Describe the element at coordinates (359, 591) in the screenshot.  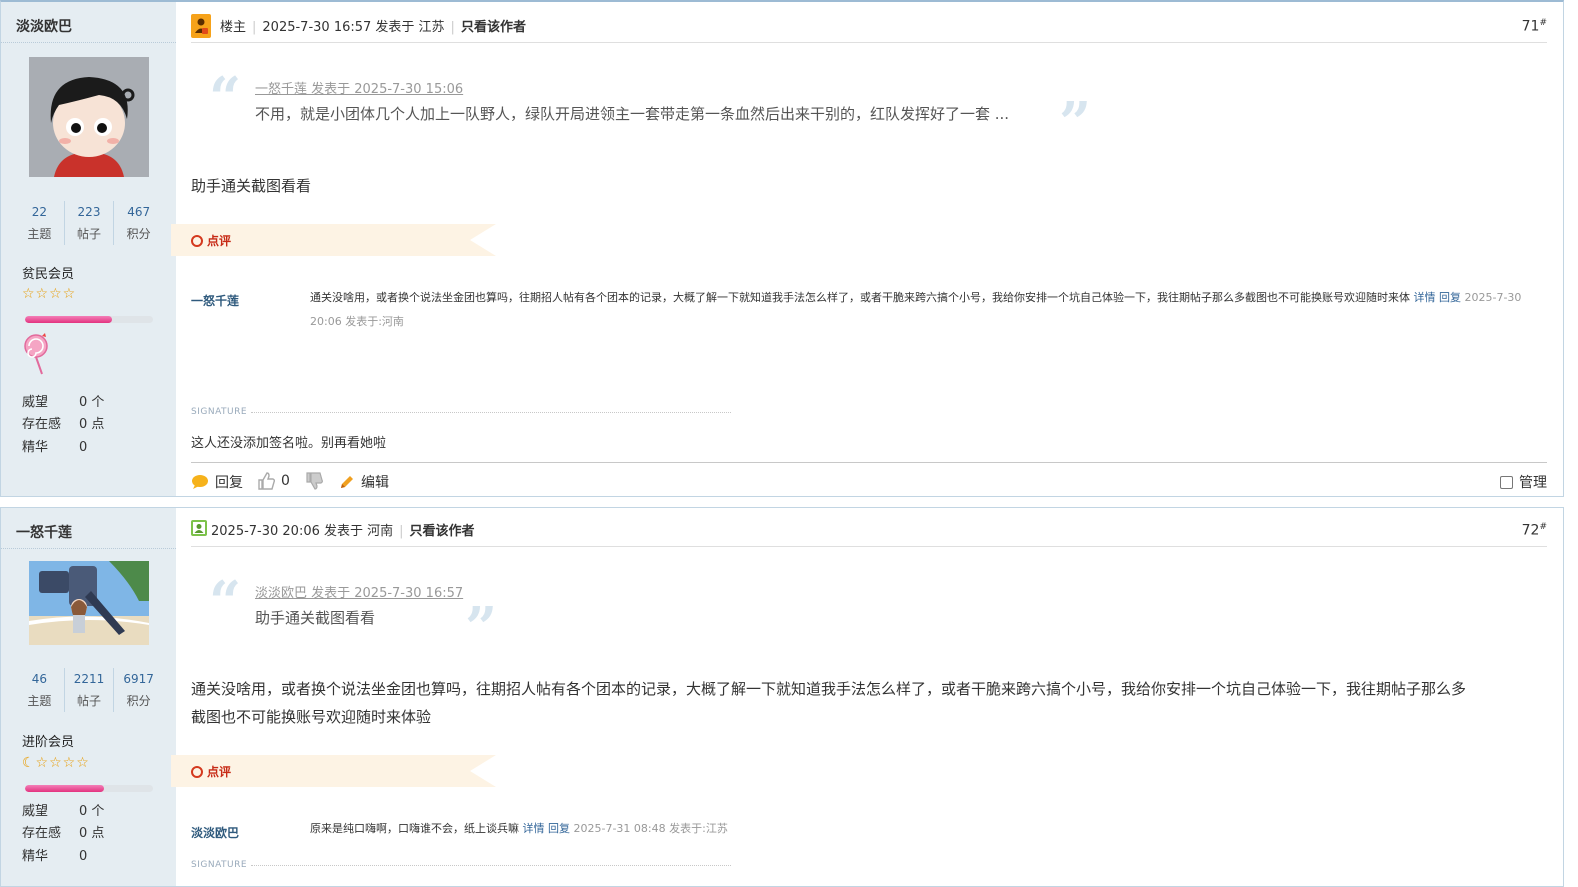
I see `quote-source-link: 淡淡欧巴 发表于 2025-7-30 16:57` at that location.